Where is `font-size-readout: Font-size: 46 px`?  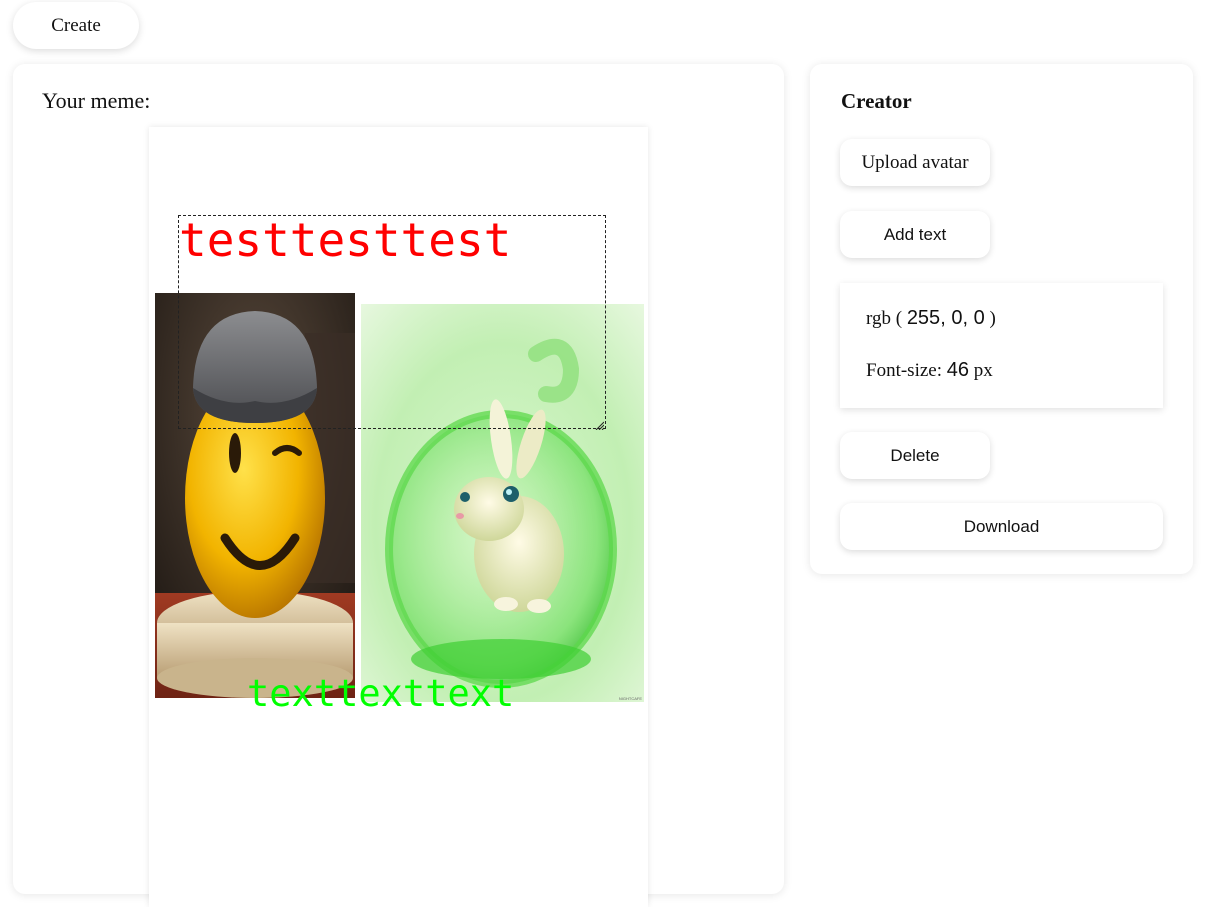
font-size-readout: Font-size: 46 px is located at coordinates (929, 370).